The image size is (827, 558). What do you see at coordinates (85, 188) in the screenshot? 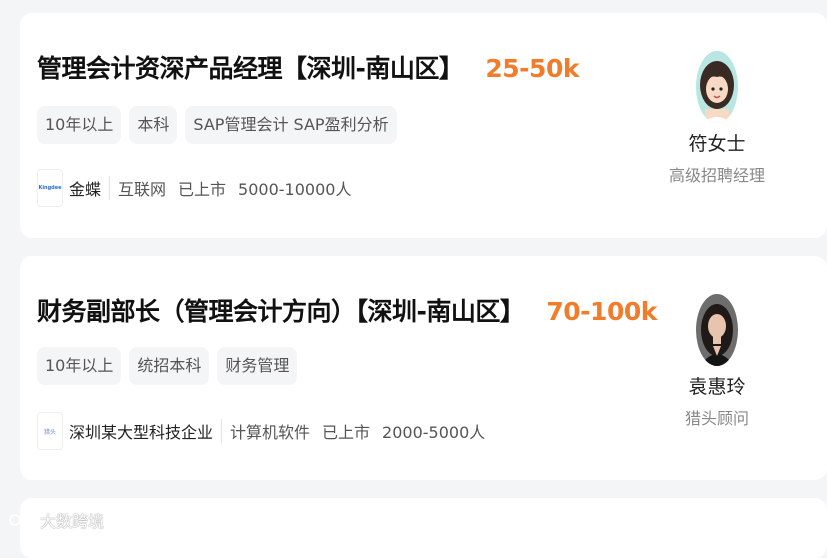
I see `company-name: 金蝶` at bounding box center [85, 188].